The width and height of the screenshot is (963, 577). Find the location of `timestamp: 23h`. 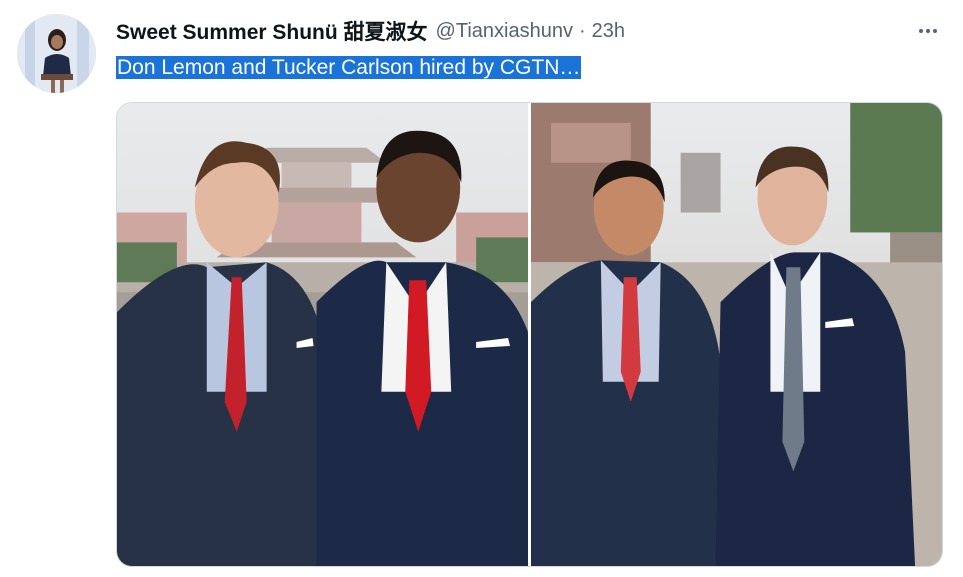

timestamp: 23h is located at coordinates (608, 31).